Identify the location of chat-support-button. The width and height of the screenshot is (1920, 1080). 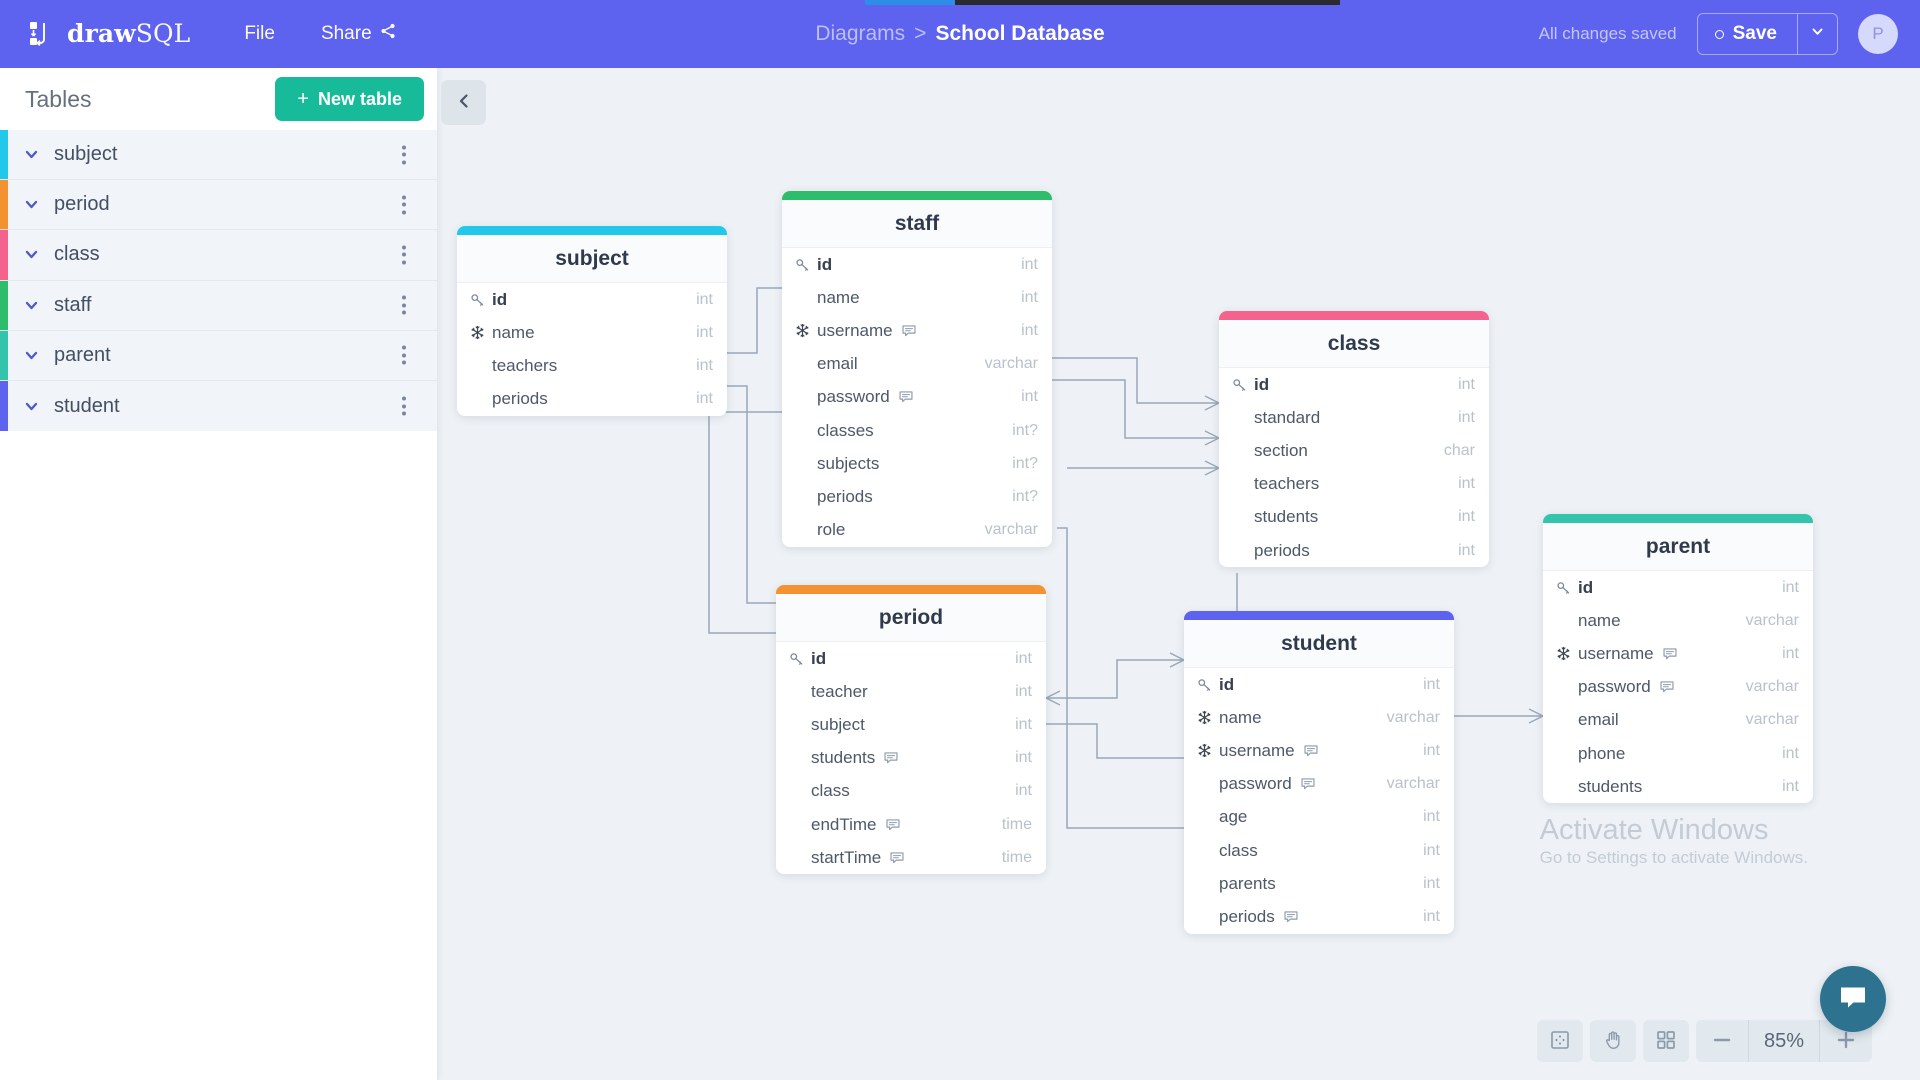
(1853, 999).